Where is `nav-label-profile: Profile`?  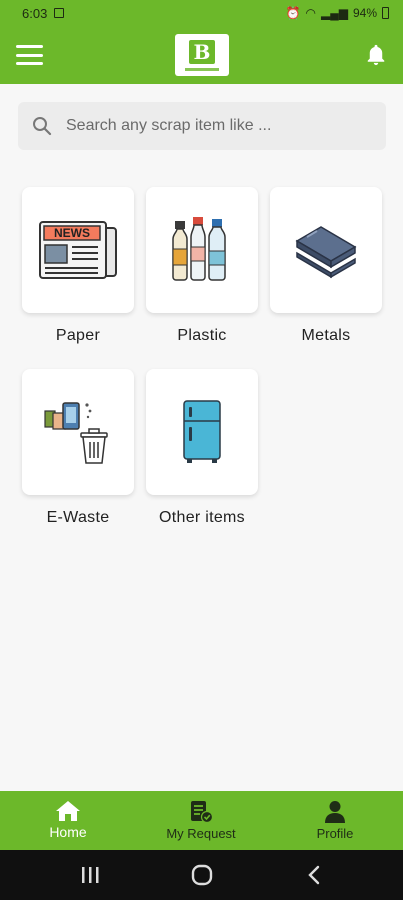
nav-label-profile: Profile is located at coordinates (335, 833).